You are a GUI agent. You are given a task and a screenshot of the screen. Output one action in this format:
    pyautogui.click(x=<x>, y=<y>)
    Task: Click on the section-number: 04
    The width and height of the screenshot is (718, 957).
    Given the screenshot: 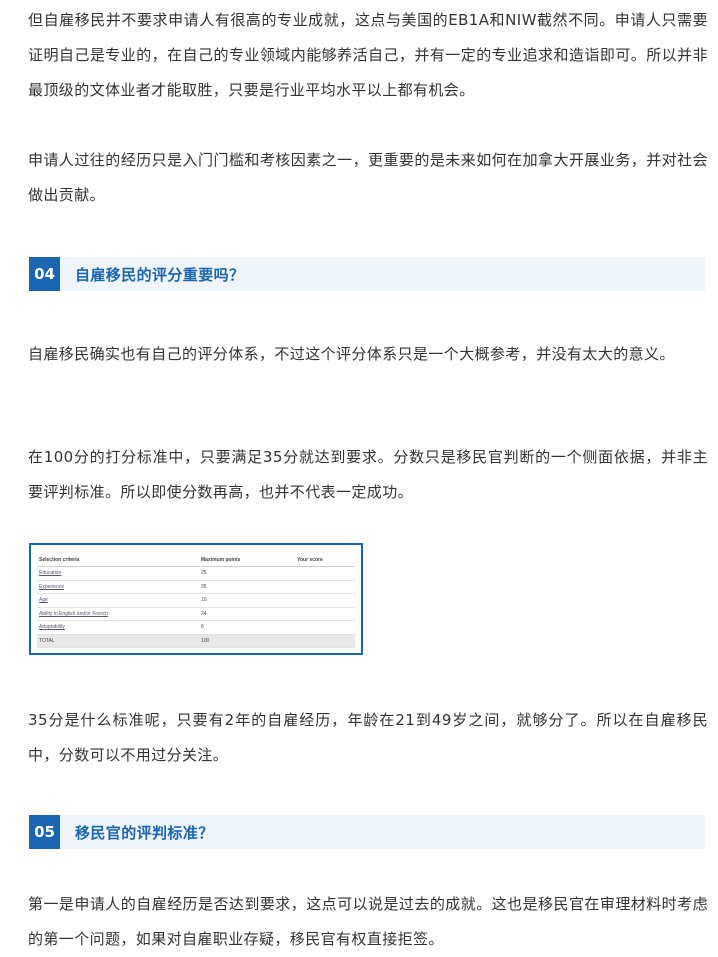 What is the action you would take?
    pyautogui.click(x=44, y=274)
    